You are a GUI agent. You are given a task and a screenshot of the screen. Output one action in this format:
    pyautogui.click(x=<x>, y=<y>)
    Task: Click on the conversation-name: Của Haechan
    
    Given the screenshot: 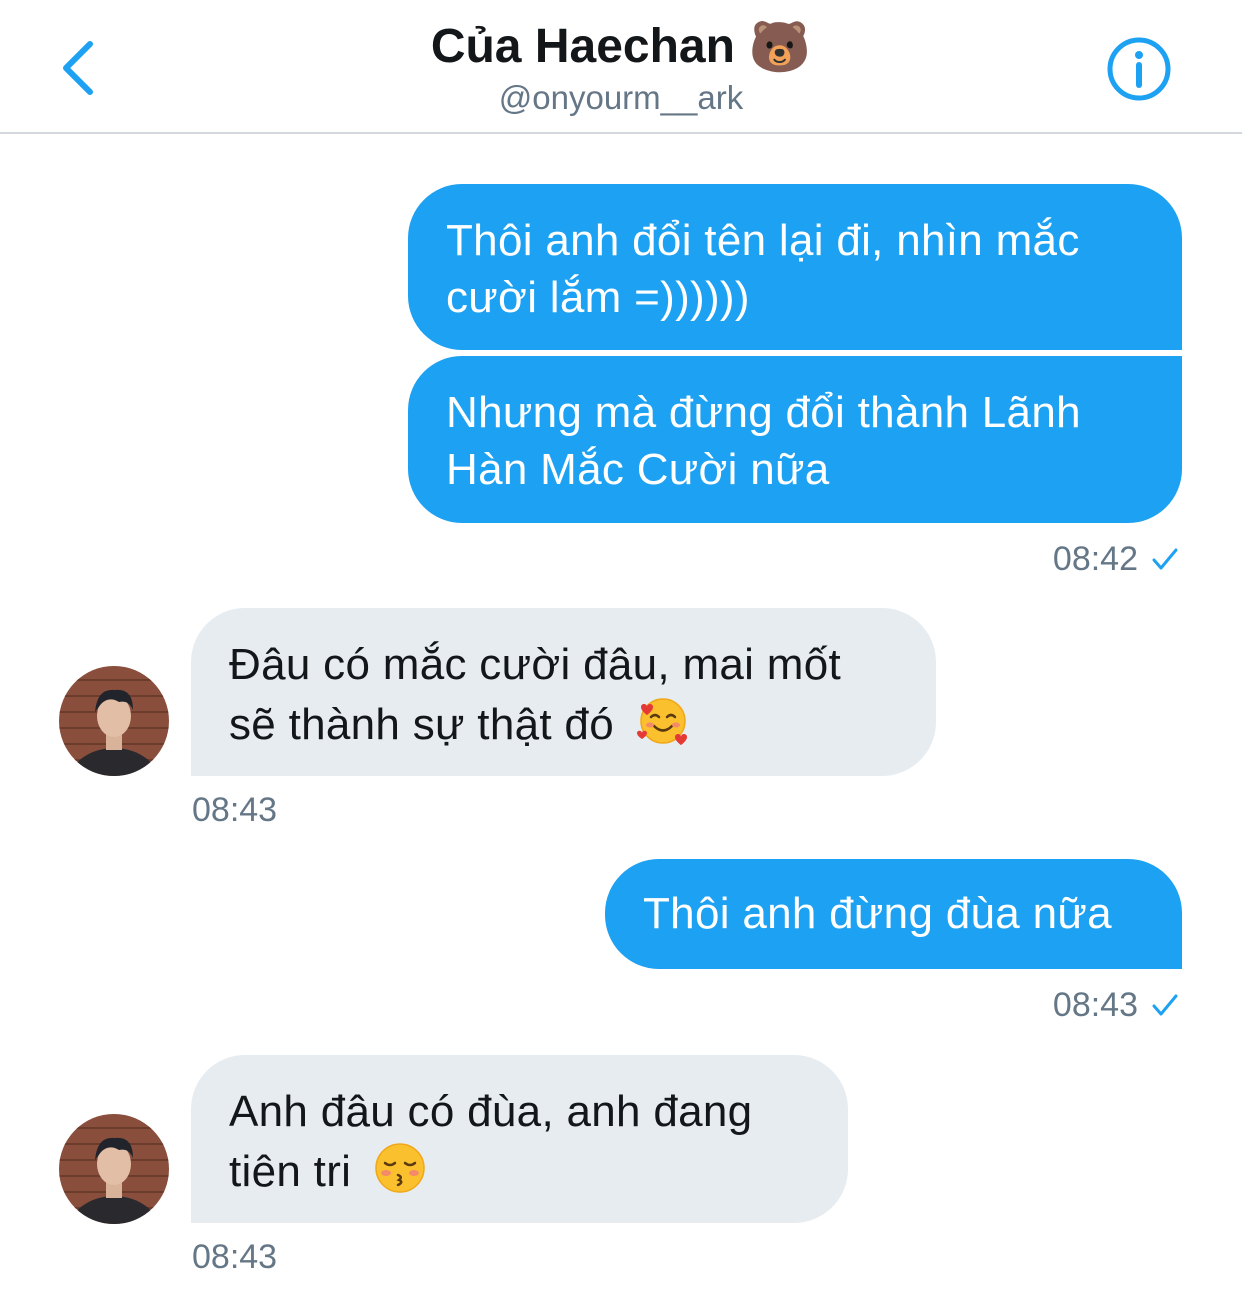 What is the action you would take?
    pyautogui.click(x=582, y=46)
    